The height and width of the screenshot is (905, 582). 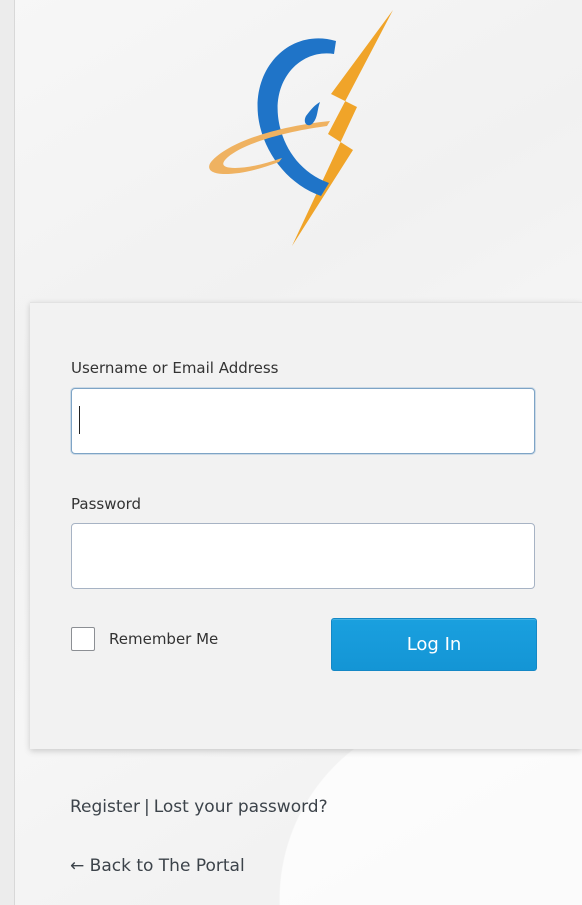 I want to click on footer-links: Register | Lost your password?, so click(x=199, y=807).